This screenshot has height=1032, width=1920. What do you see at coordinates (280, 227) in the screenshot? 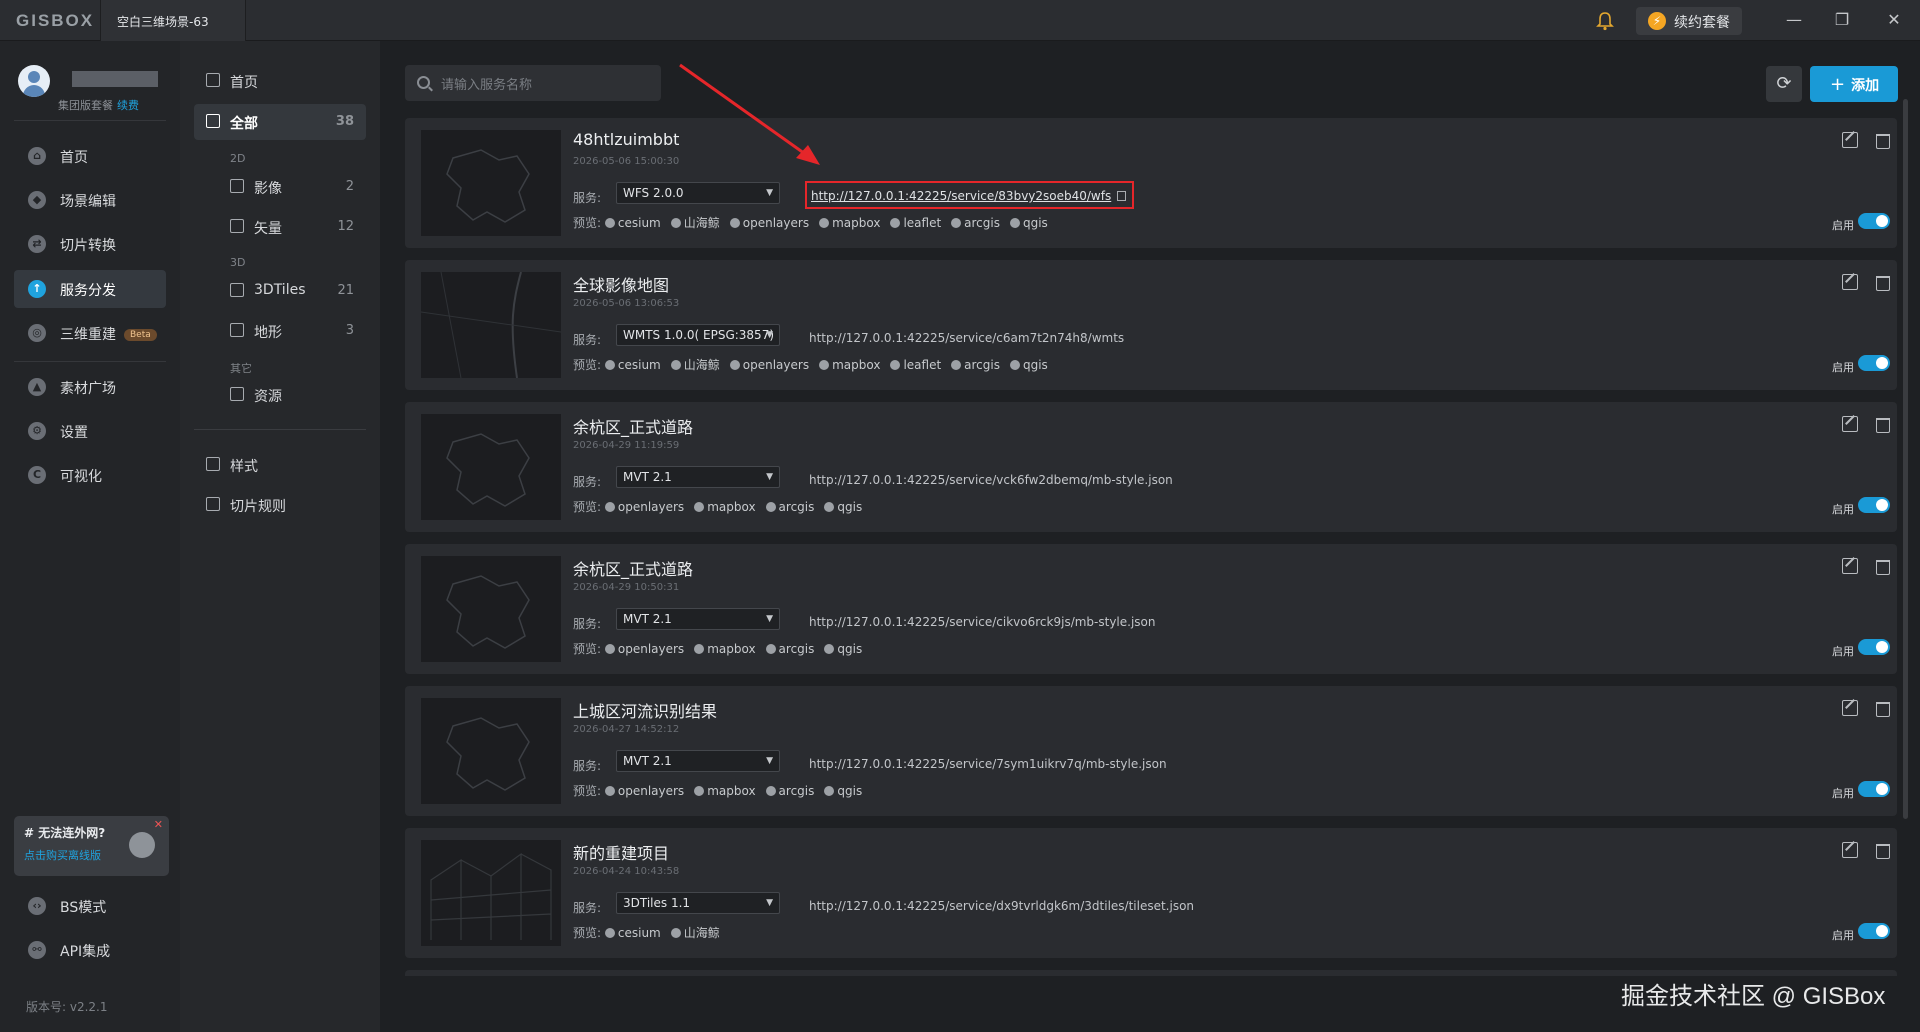
I see `category-vector: 矢量 12` at bounding box center [280, 227].